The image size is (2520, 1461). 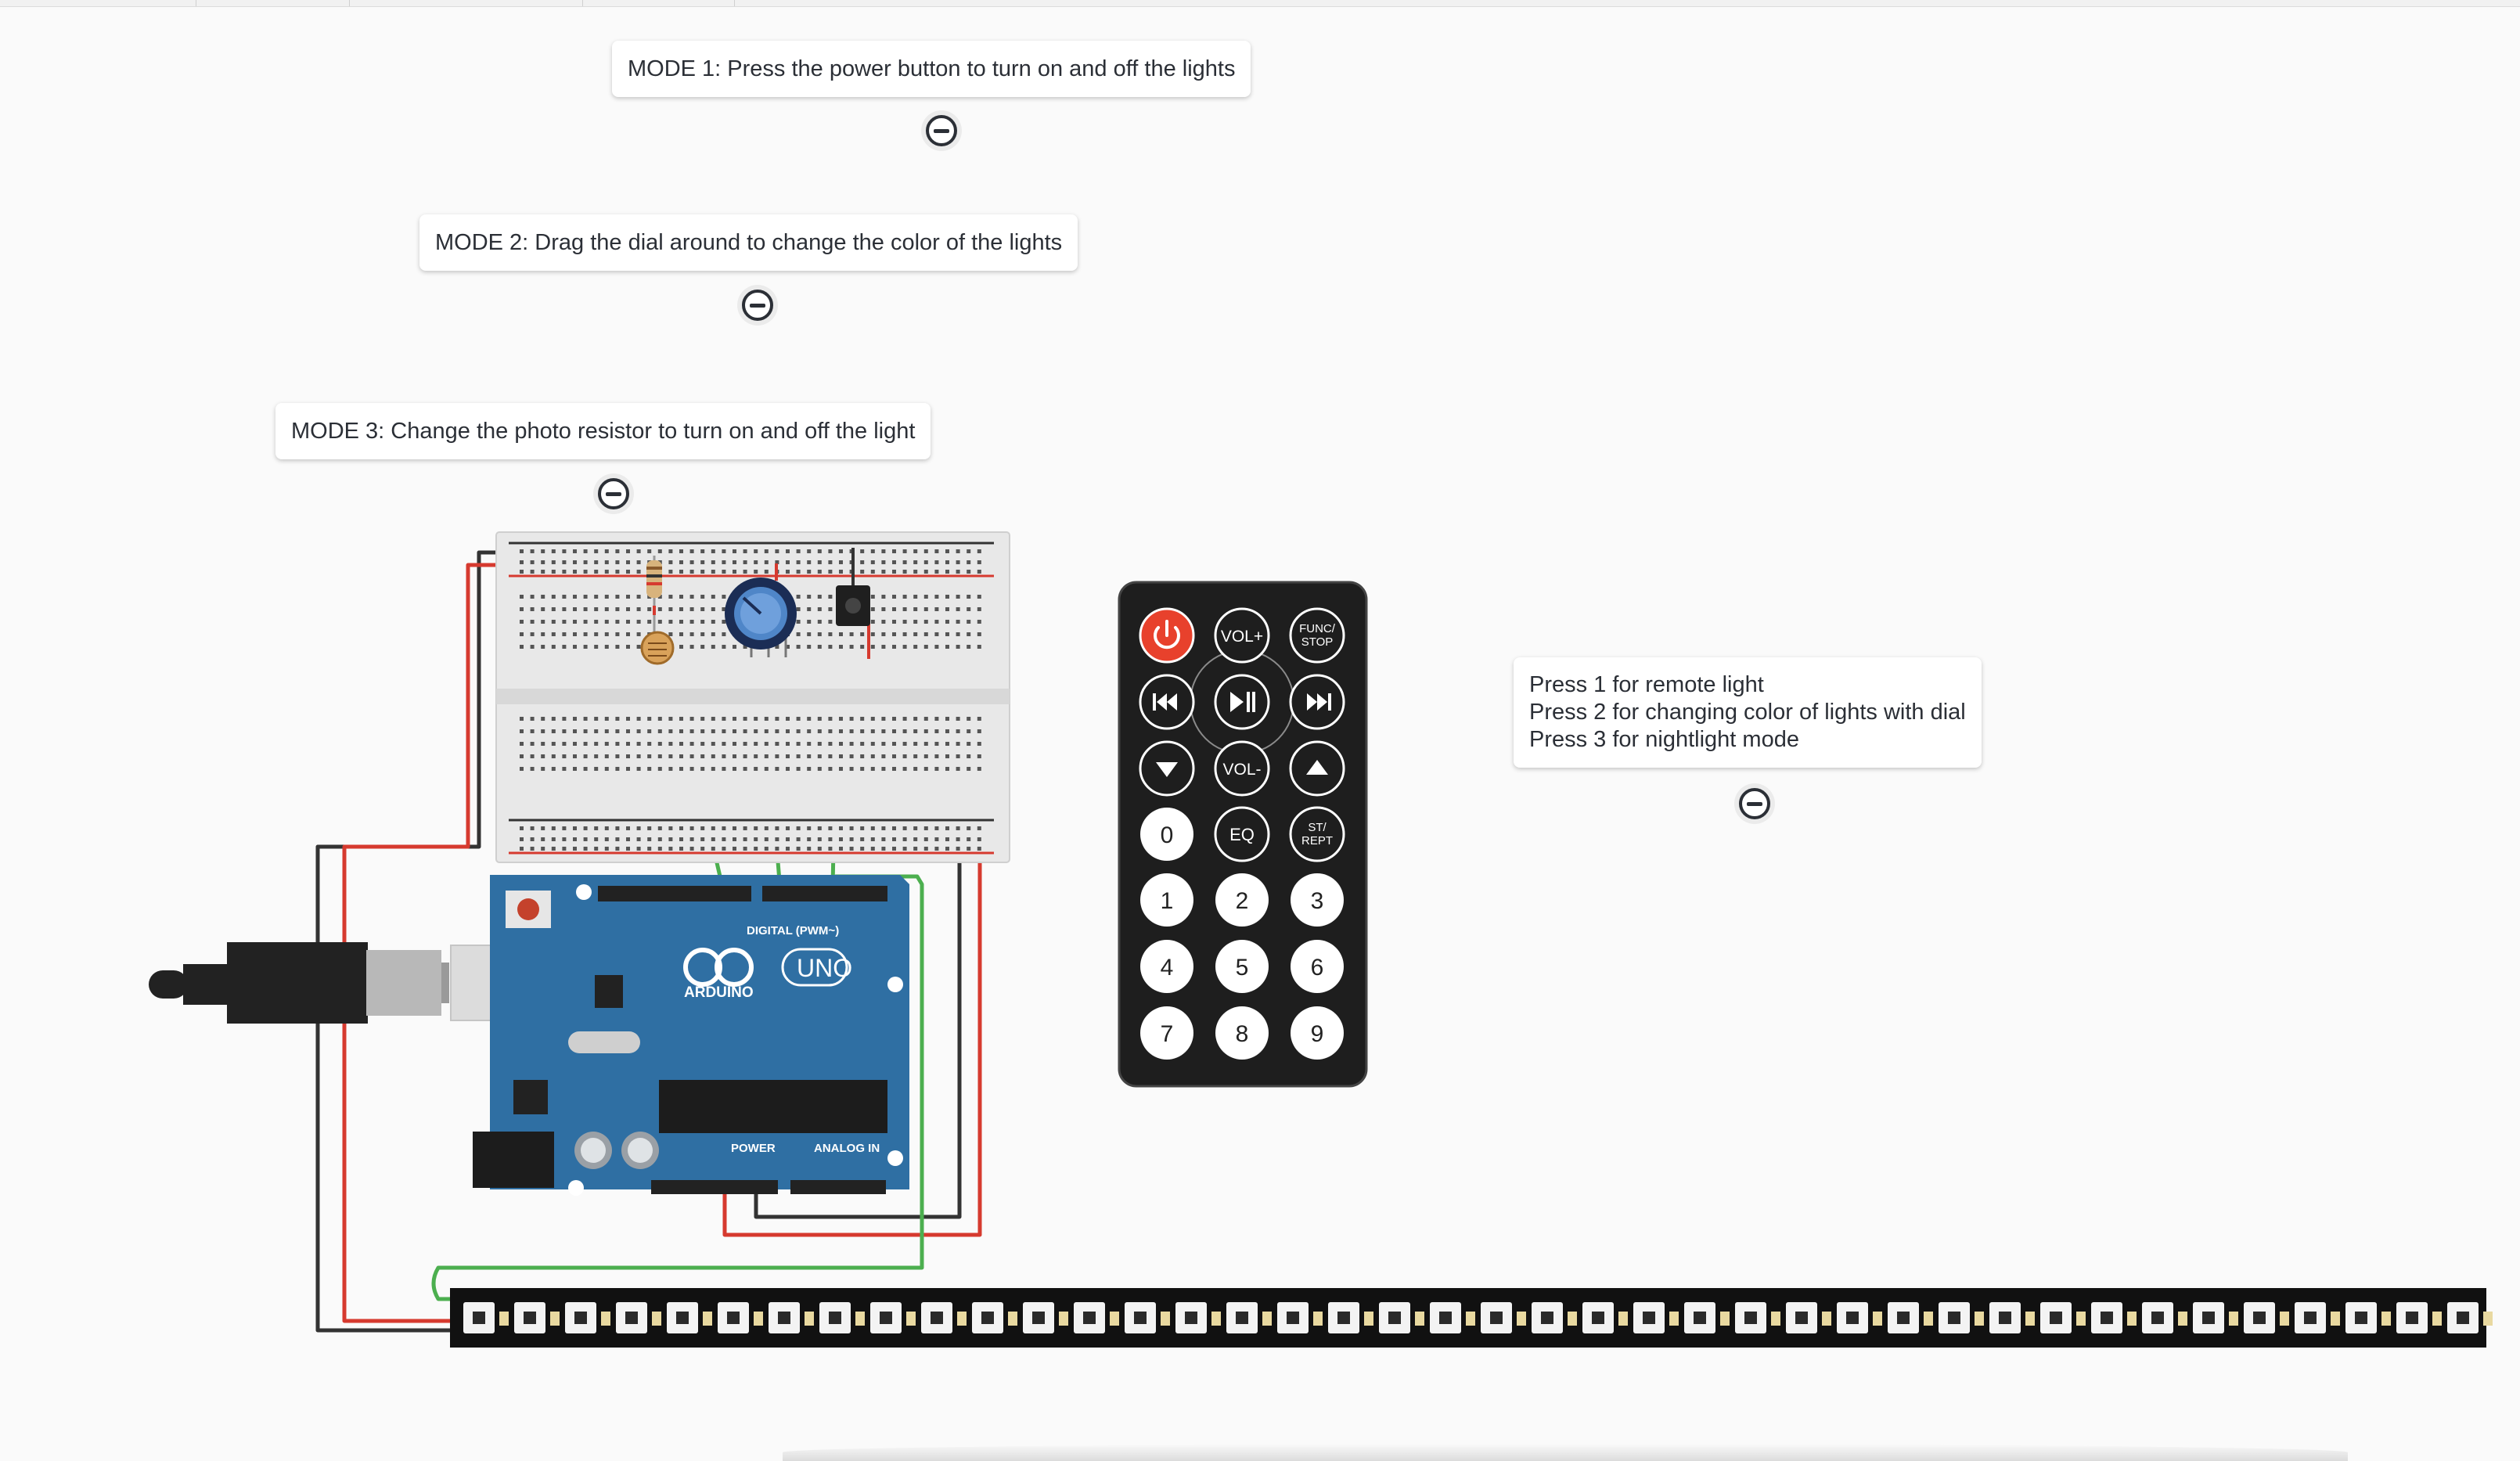 What do you see at coordinates (1565, 1452) in the screenshot?
I see `panel-shadow` at bounding box center [1565, 1452].